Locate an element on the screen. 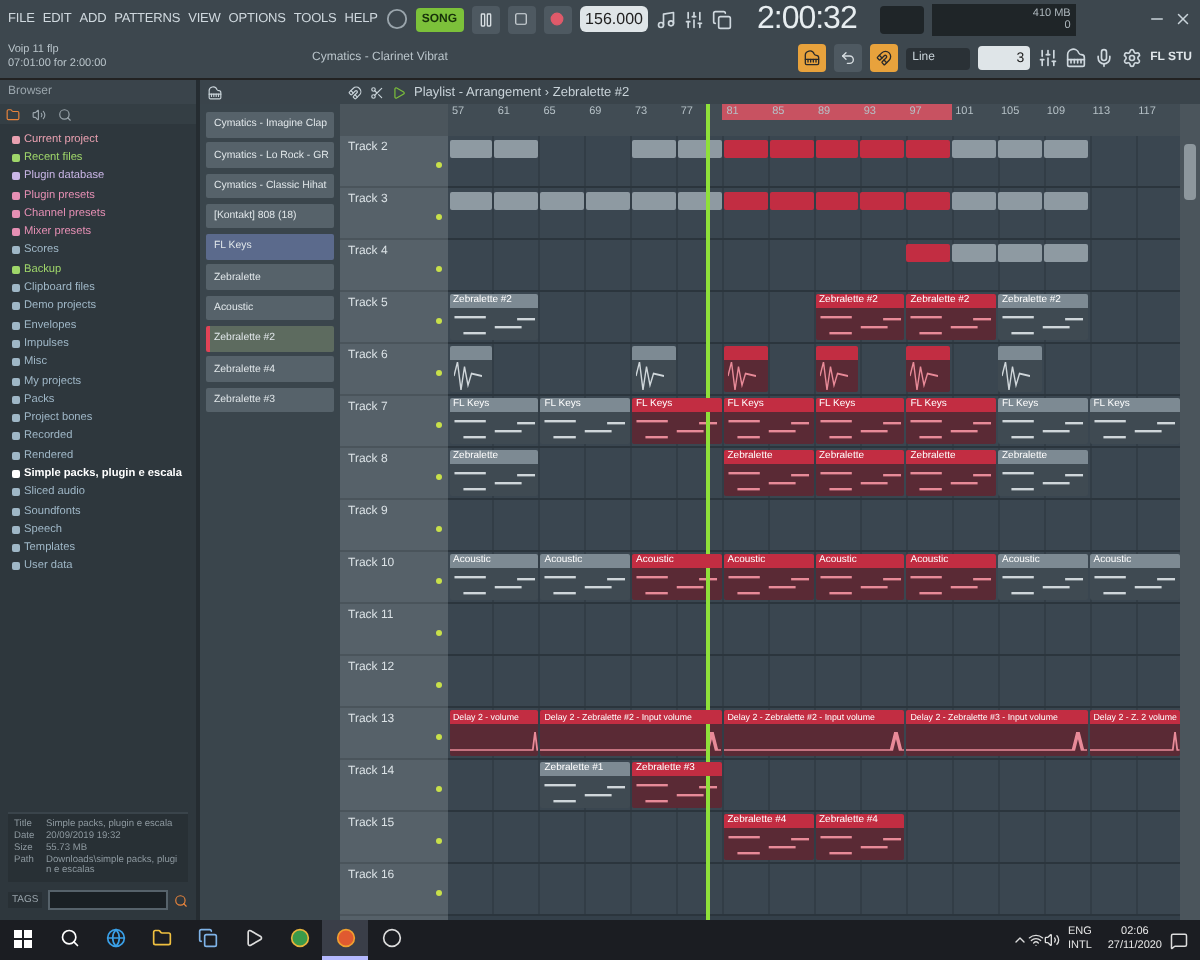 The width and height of the screenshot is (1200, 960). pattern-song-button is located at coordinates (812, 58).